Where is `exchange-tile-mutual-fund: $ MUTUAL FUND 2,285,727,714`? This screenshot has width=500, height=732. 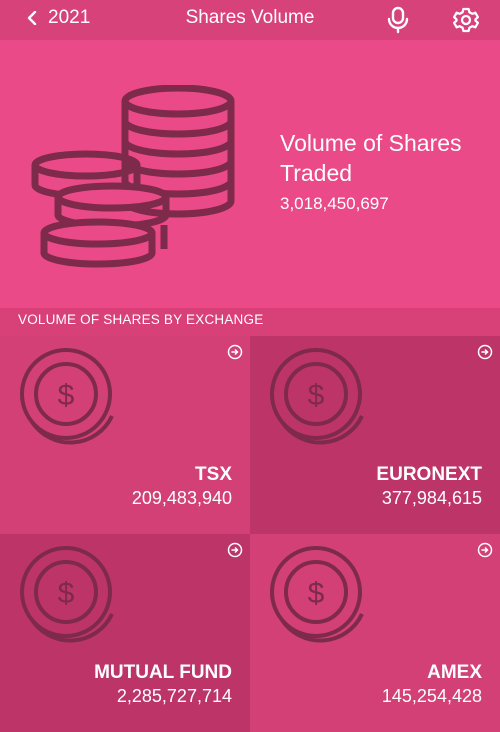 exchange-tile-mutual-fund: $ MUTUAL FUND 2,285,727,714 is located at coordinates (125, 633).